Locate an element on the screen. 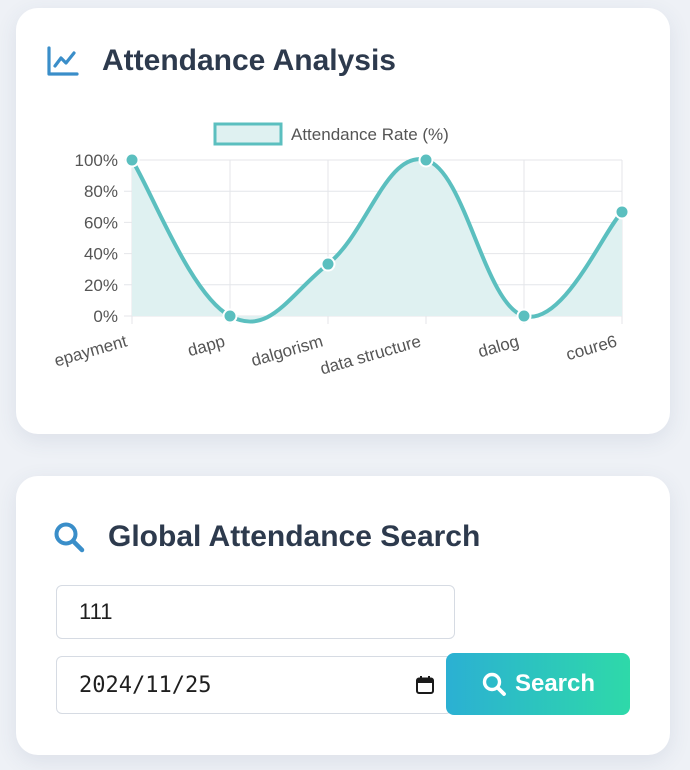 This screenshot has height=770, width=690. search-card-header: Global Attendance Search is located at coordinates (266, 537).